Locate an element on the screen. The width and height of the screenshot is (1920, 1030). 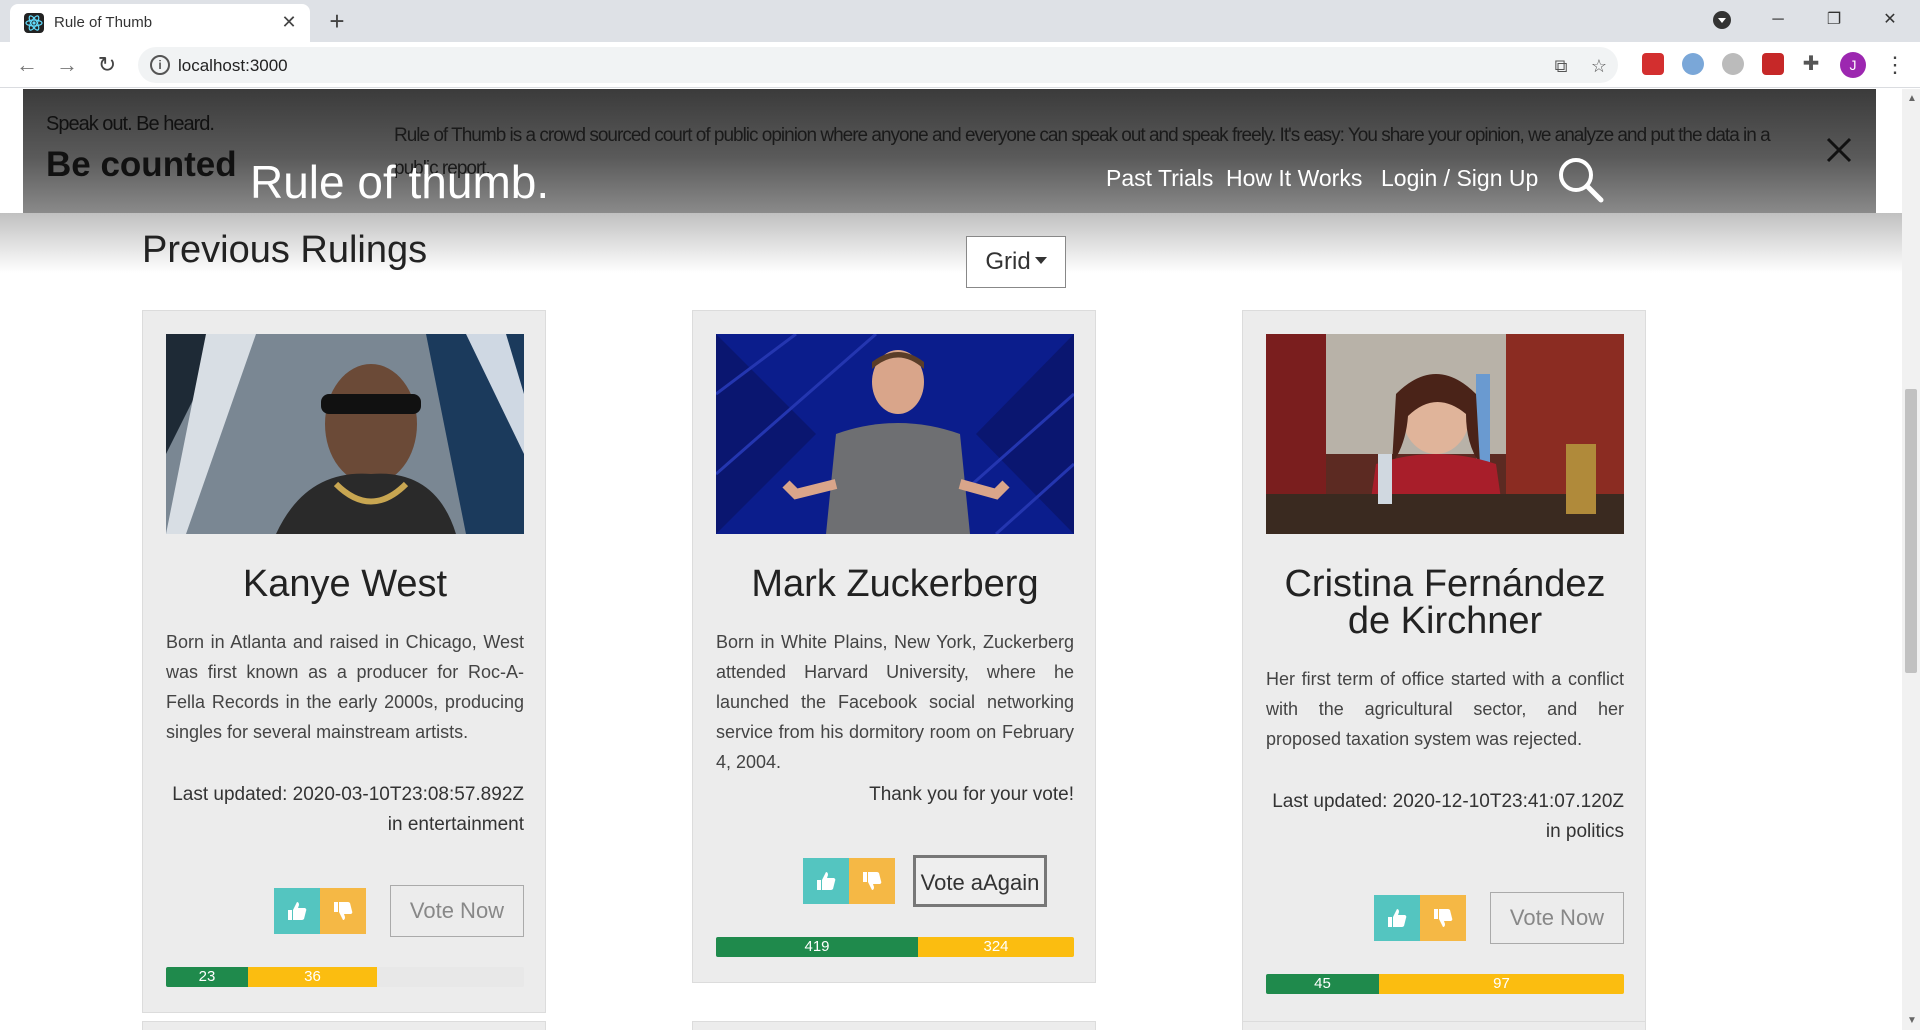
bookmark-star-icon: ☆ is located at coordinates (1599, 66).